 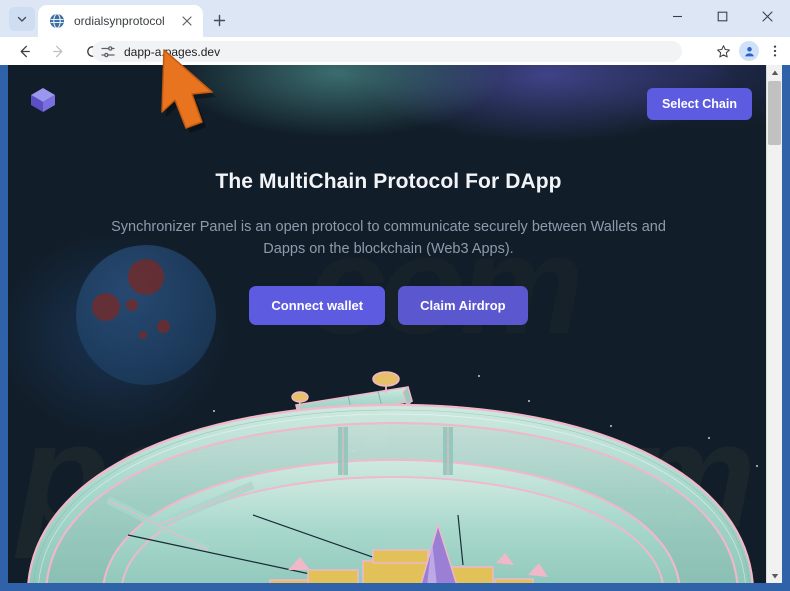 What do you see at coordinates (317, 305) in the screenshot?
I see `connect-wallet-button: Connect wallet` at bounding box center [317, 305].